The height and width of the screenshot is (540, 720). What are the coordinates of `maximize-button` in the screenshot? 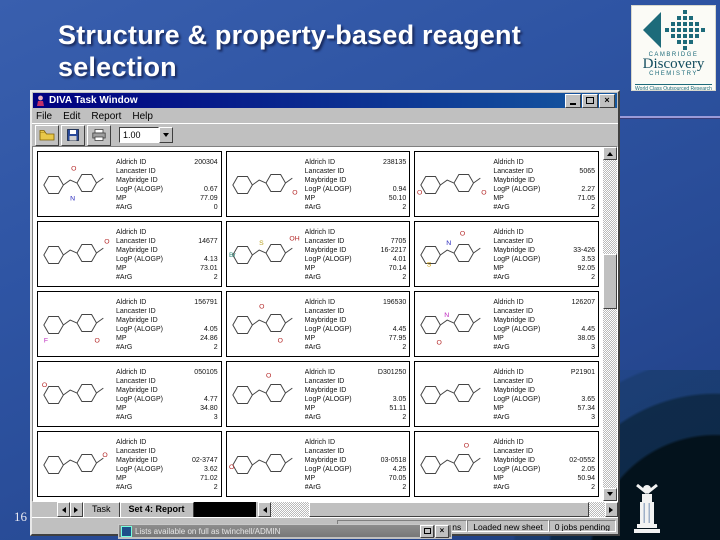 It's located at (590, 100).